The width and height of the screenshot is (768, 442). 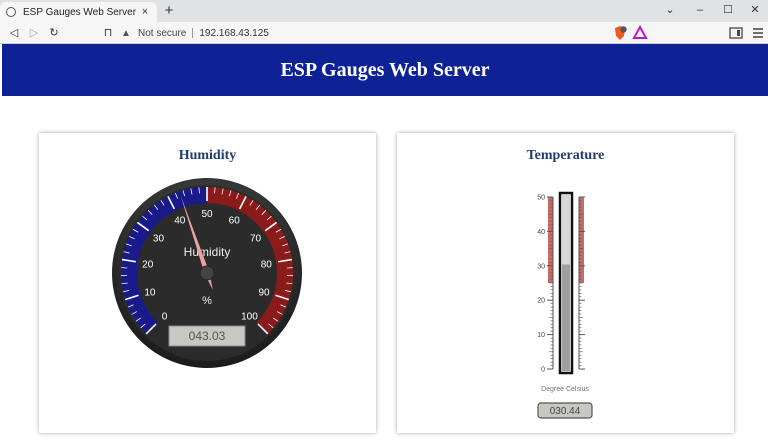 I want to click on gauge-title: Humidity, so click(x=207, y=252).